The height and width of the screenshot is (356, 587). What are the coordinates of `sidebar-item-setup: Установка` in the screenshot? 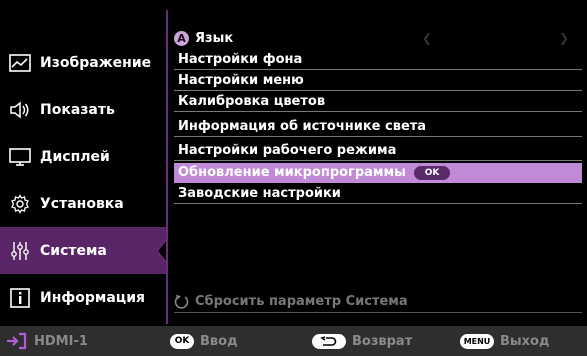 It's located at (83, 203).